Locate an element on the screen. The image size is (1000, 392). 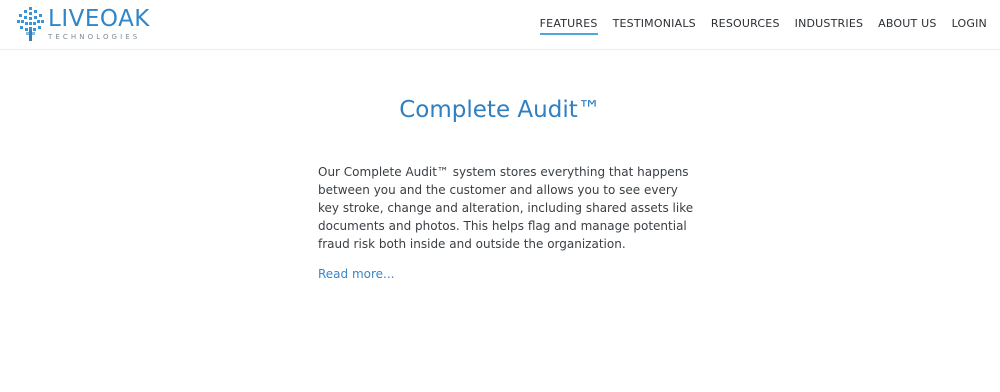
liveoak-tree-grid-icon is located at coordinates (30, 24).